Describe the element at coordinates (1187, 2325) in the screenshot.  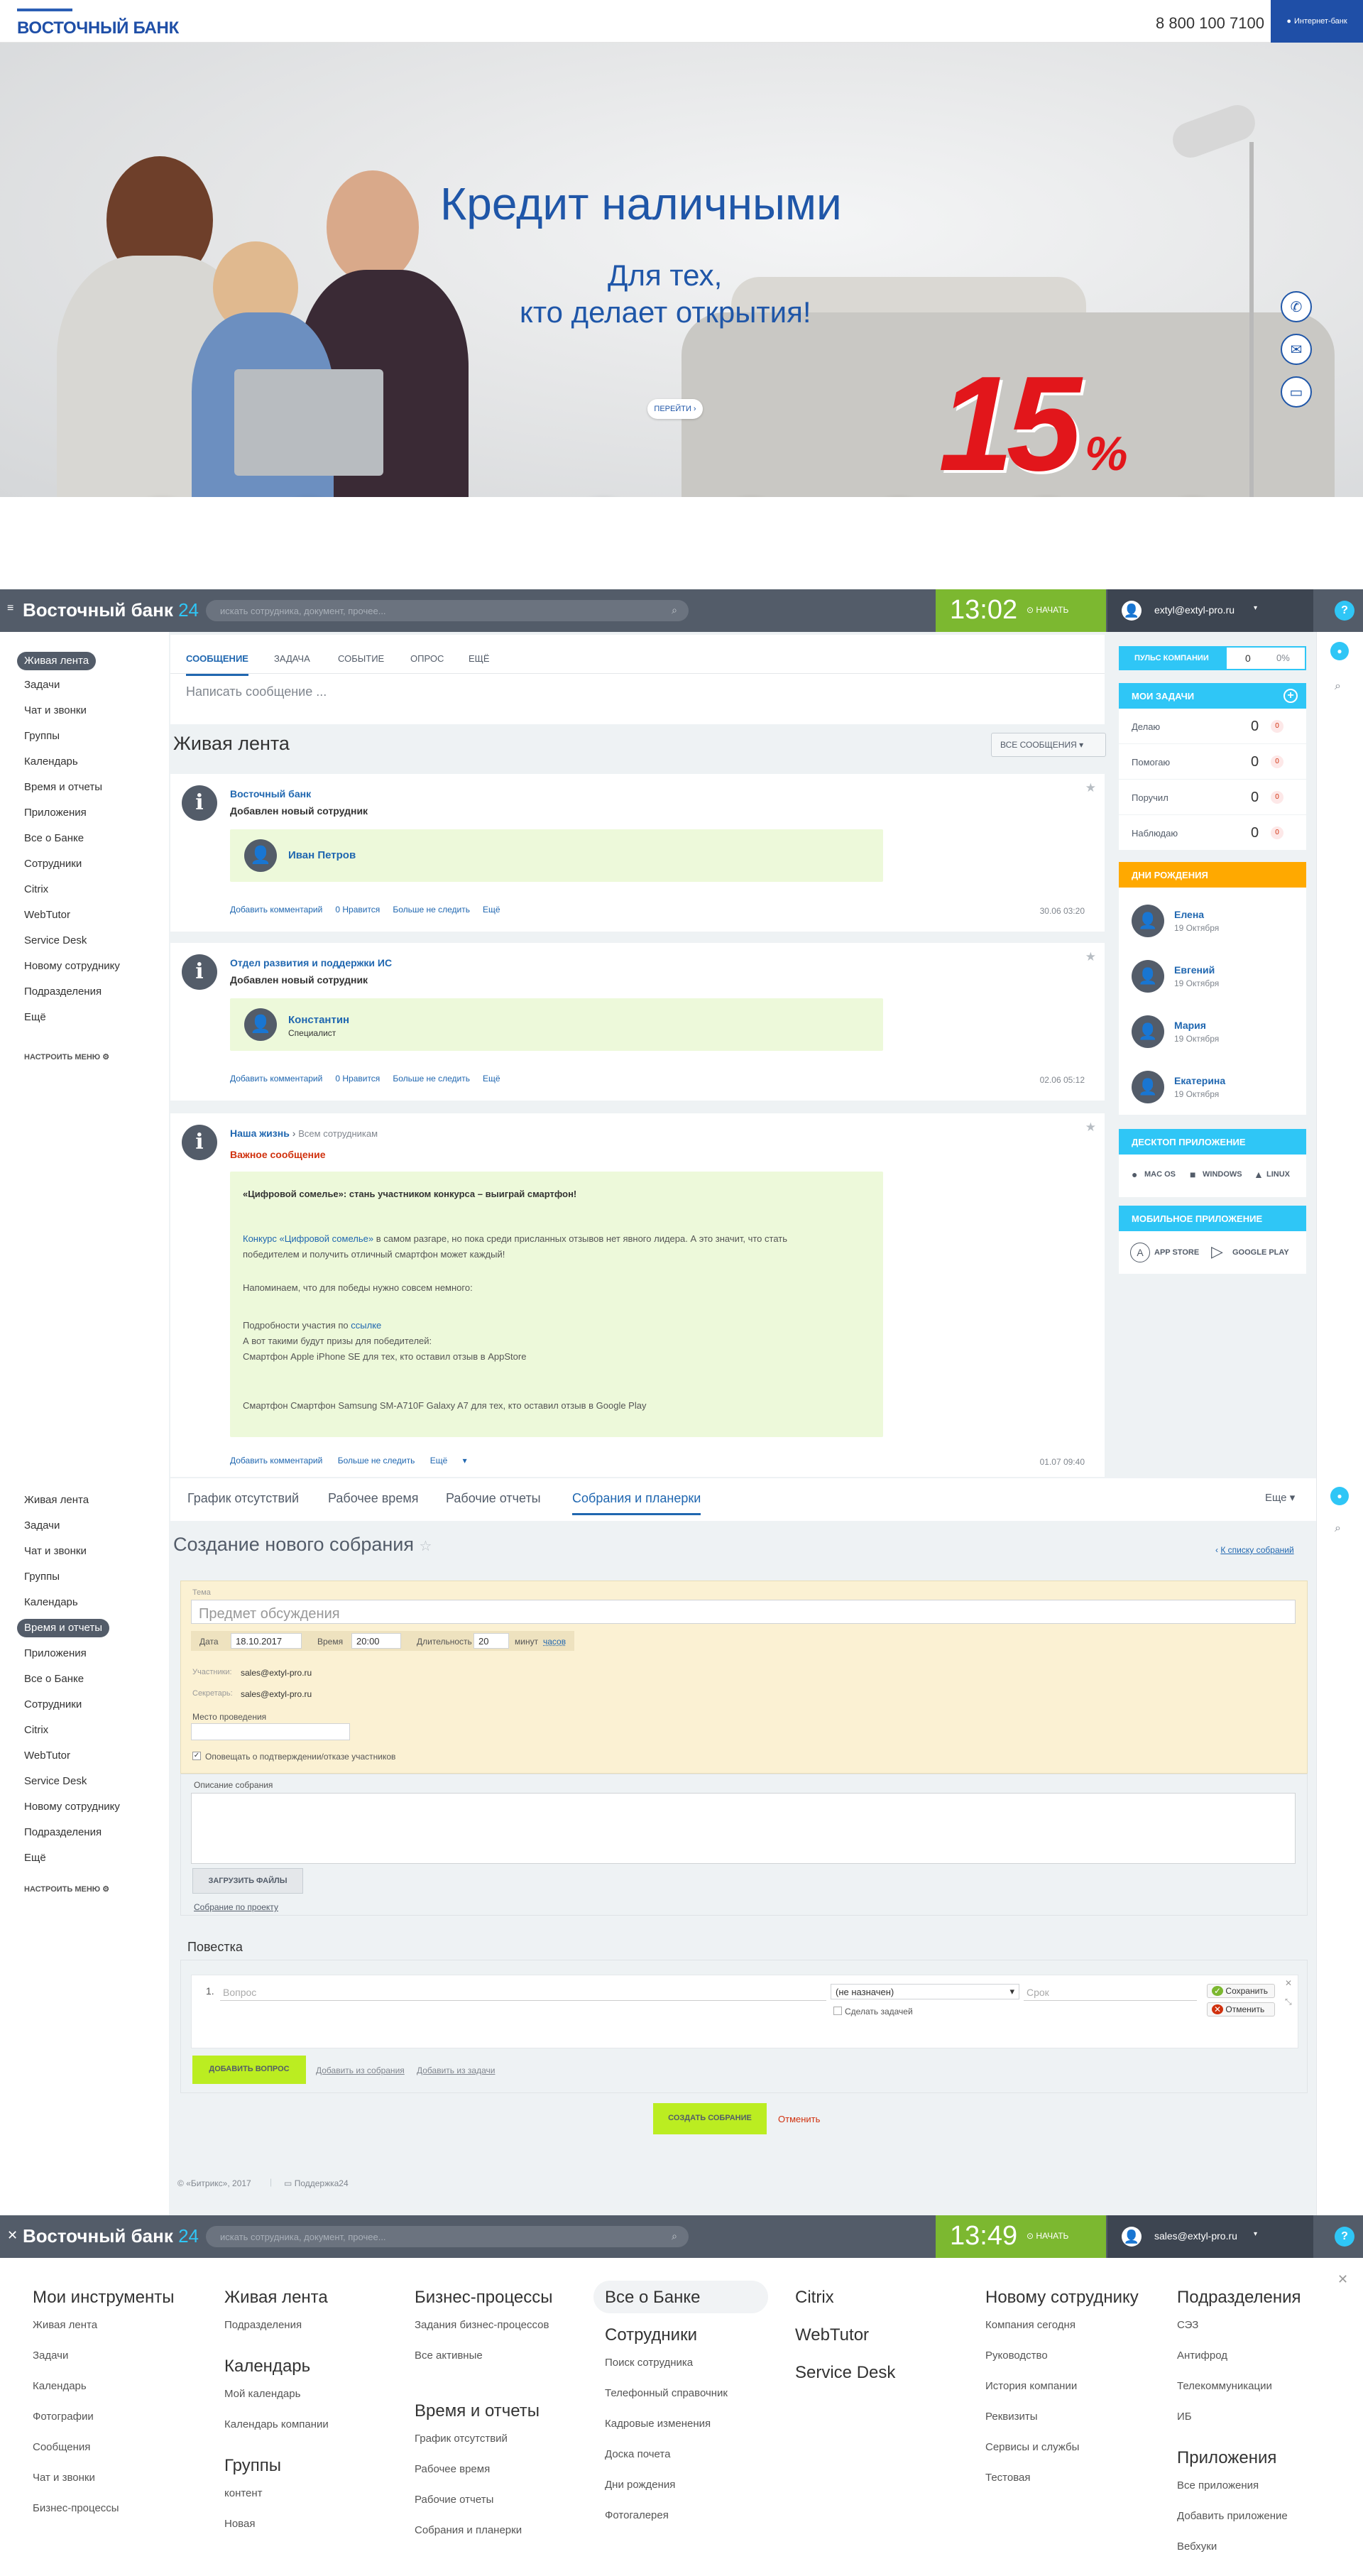
I see `menu-link: СЭЗ` at that location.